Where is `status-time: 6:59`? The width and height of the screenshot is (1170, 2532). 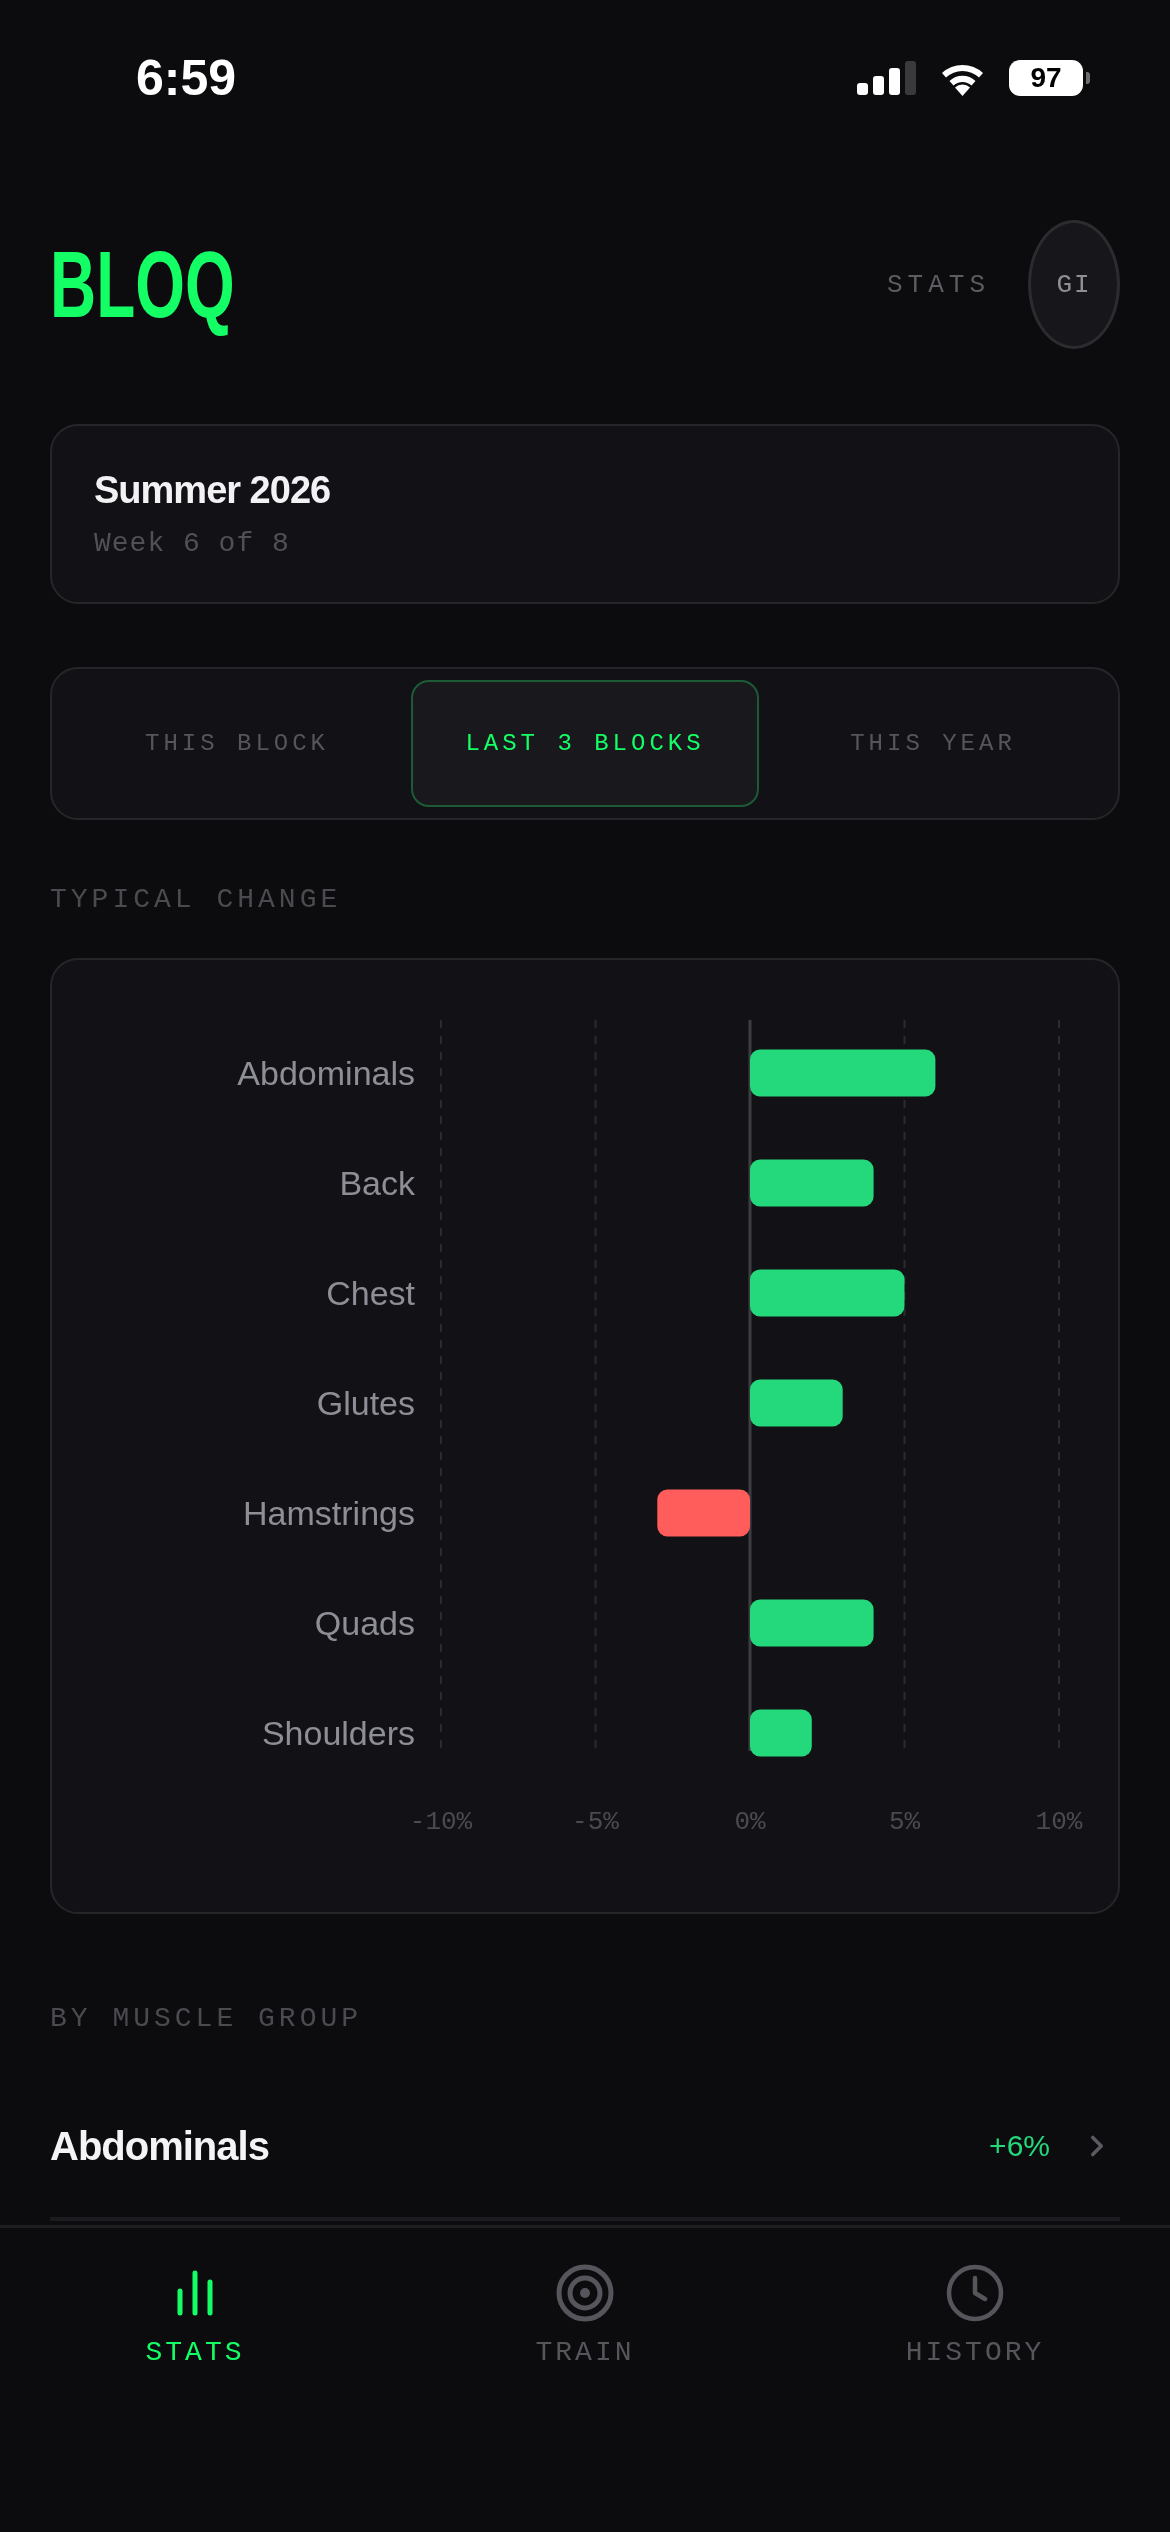 status-time: 6:59 is located at coordinates (186, 78).